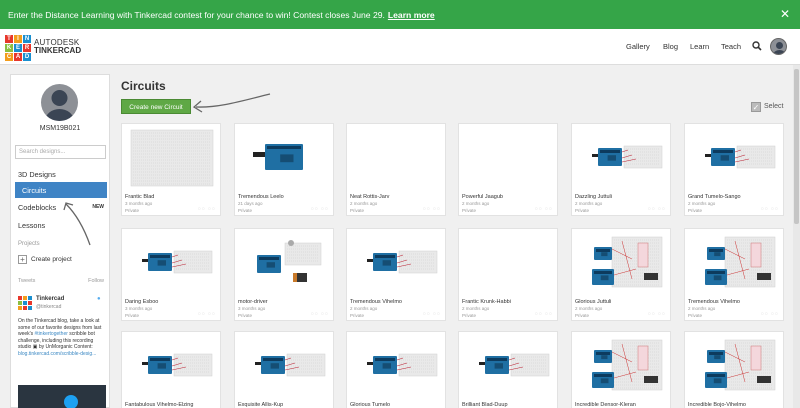 Image resolution: width=800 pixels, height=408 pixels. Describe the element at coordinates (253, 302) in the screenshot. I see `circuit-name: motor-driver` at that location.